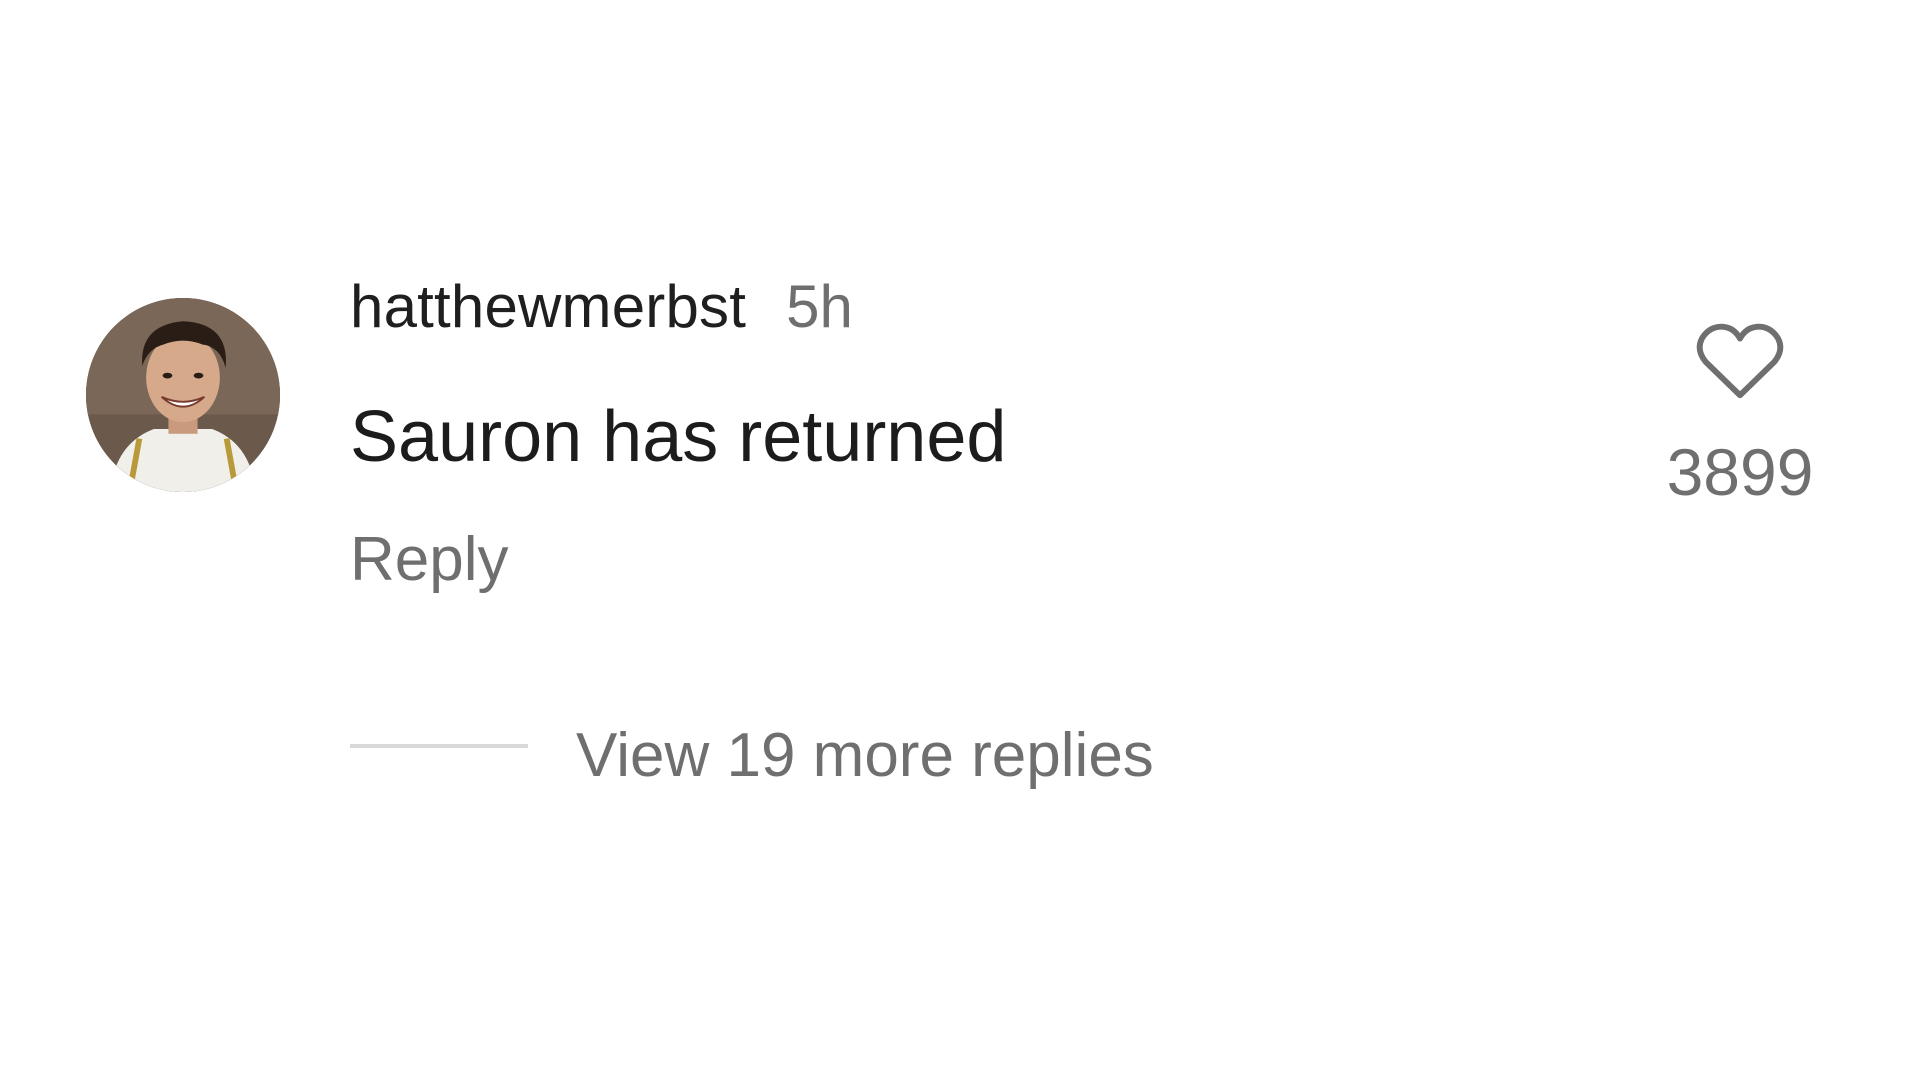 The height and width of the screenshot is (1080, 1920). Describe the element at coordinates (819, 306) in the screenshot. I see `timestamp: 5h` at that location.